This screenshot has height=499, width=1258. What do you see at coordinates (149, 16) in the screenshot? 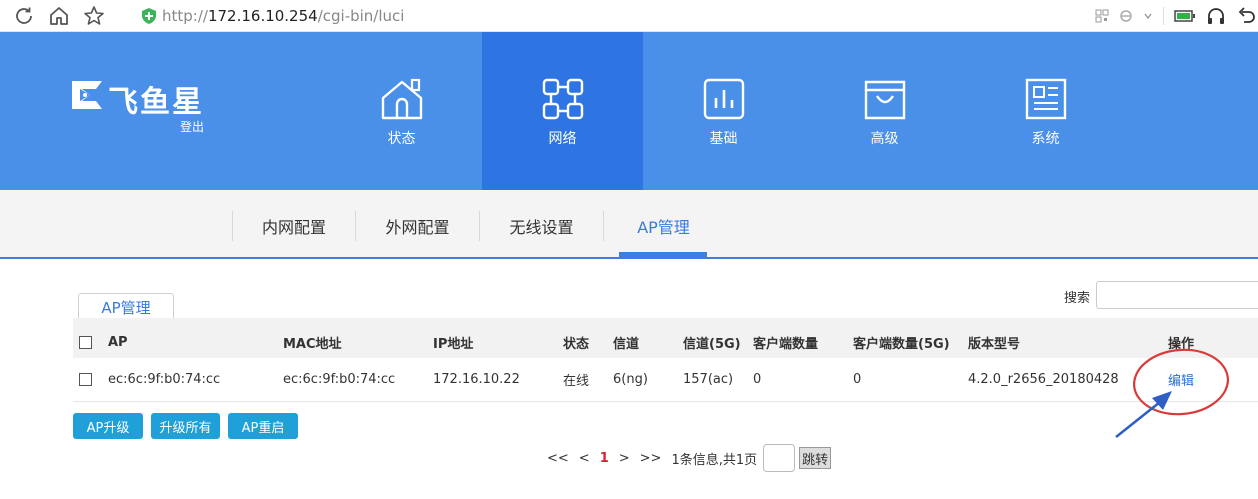
I see `secure-shield-icon` at bounding box center [149, 16].